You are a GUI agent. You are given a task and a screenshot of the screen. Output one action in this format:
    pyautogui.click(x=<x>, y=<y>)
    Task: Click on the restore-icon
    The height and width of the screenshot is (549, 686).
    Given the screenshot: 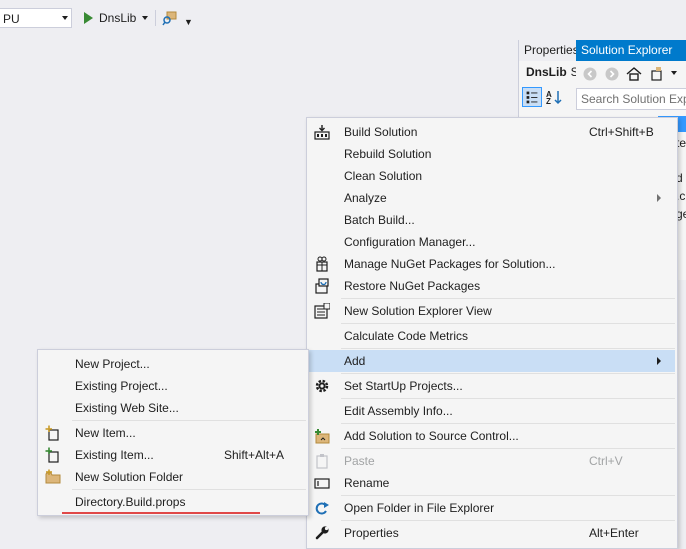 What is the action you would take?
    pyautogui.click(x=322, y=286)
    